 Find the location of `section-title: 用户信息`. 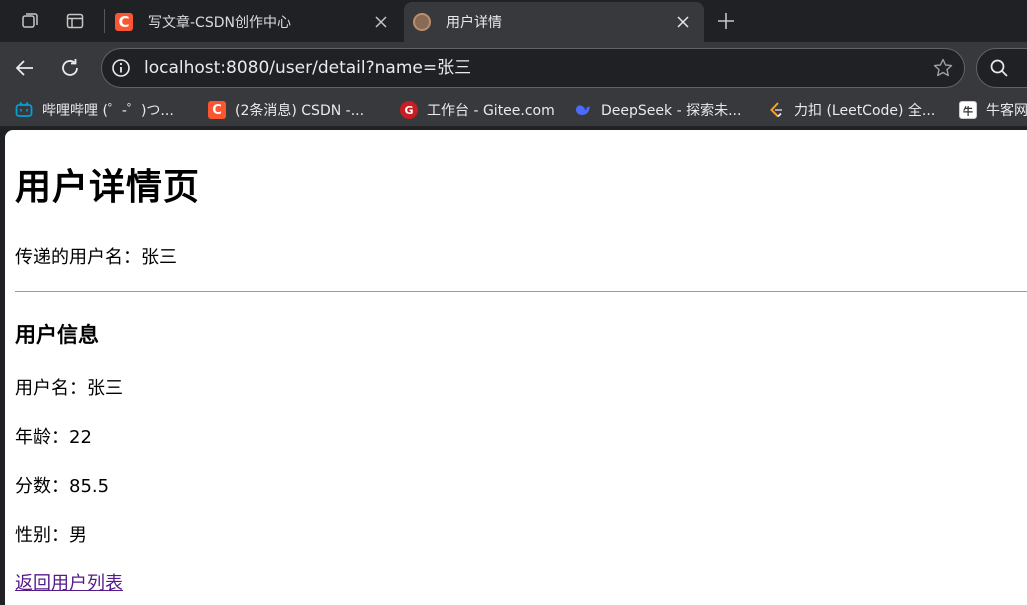

section-title: 用户信息 is located at coordinates (57, 335).